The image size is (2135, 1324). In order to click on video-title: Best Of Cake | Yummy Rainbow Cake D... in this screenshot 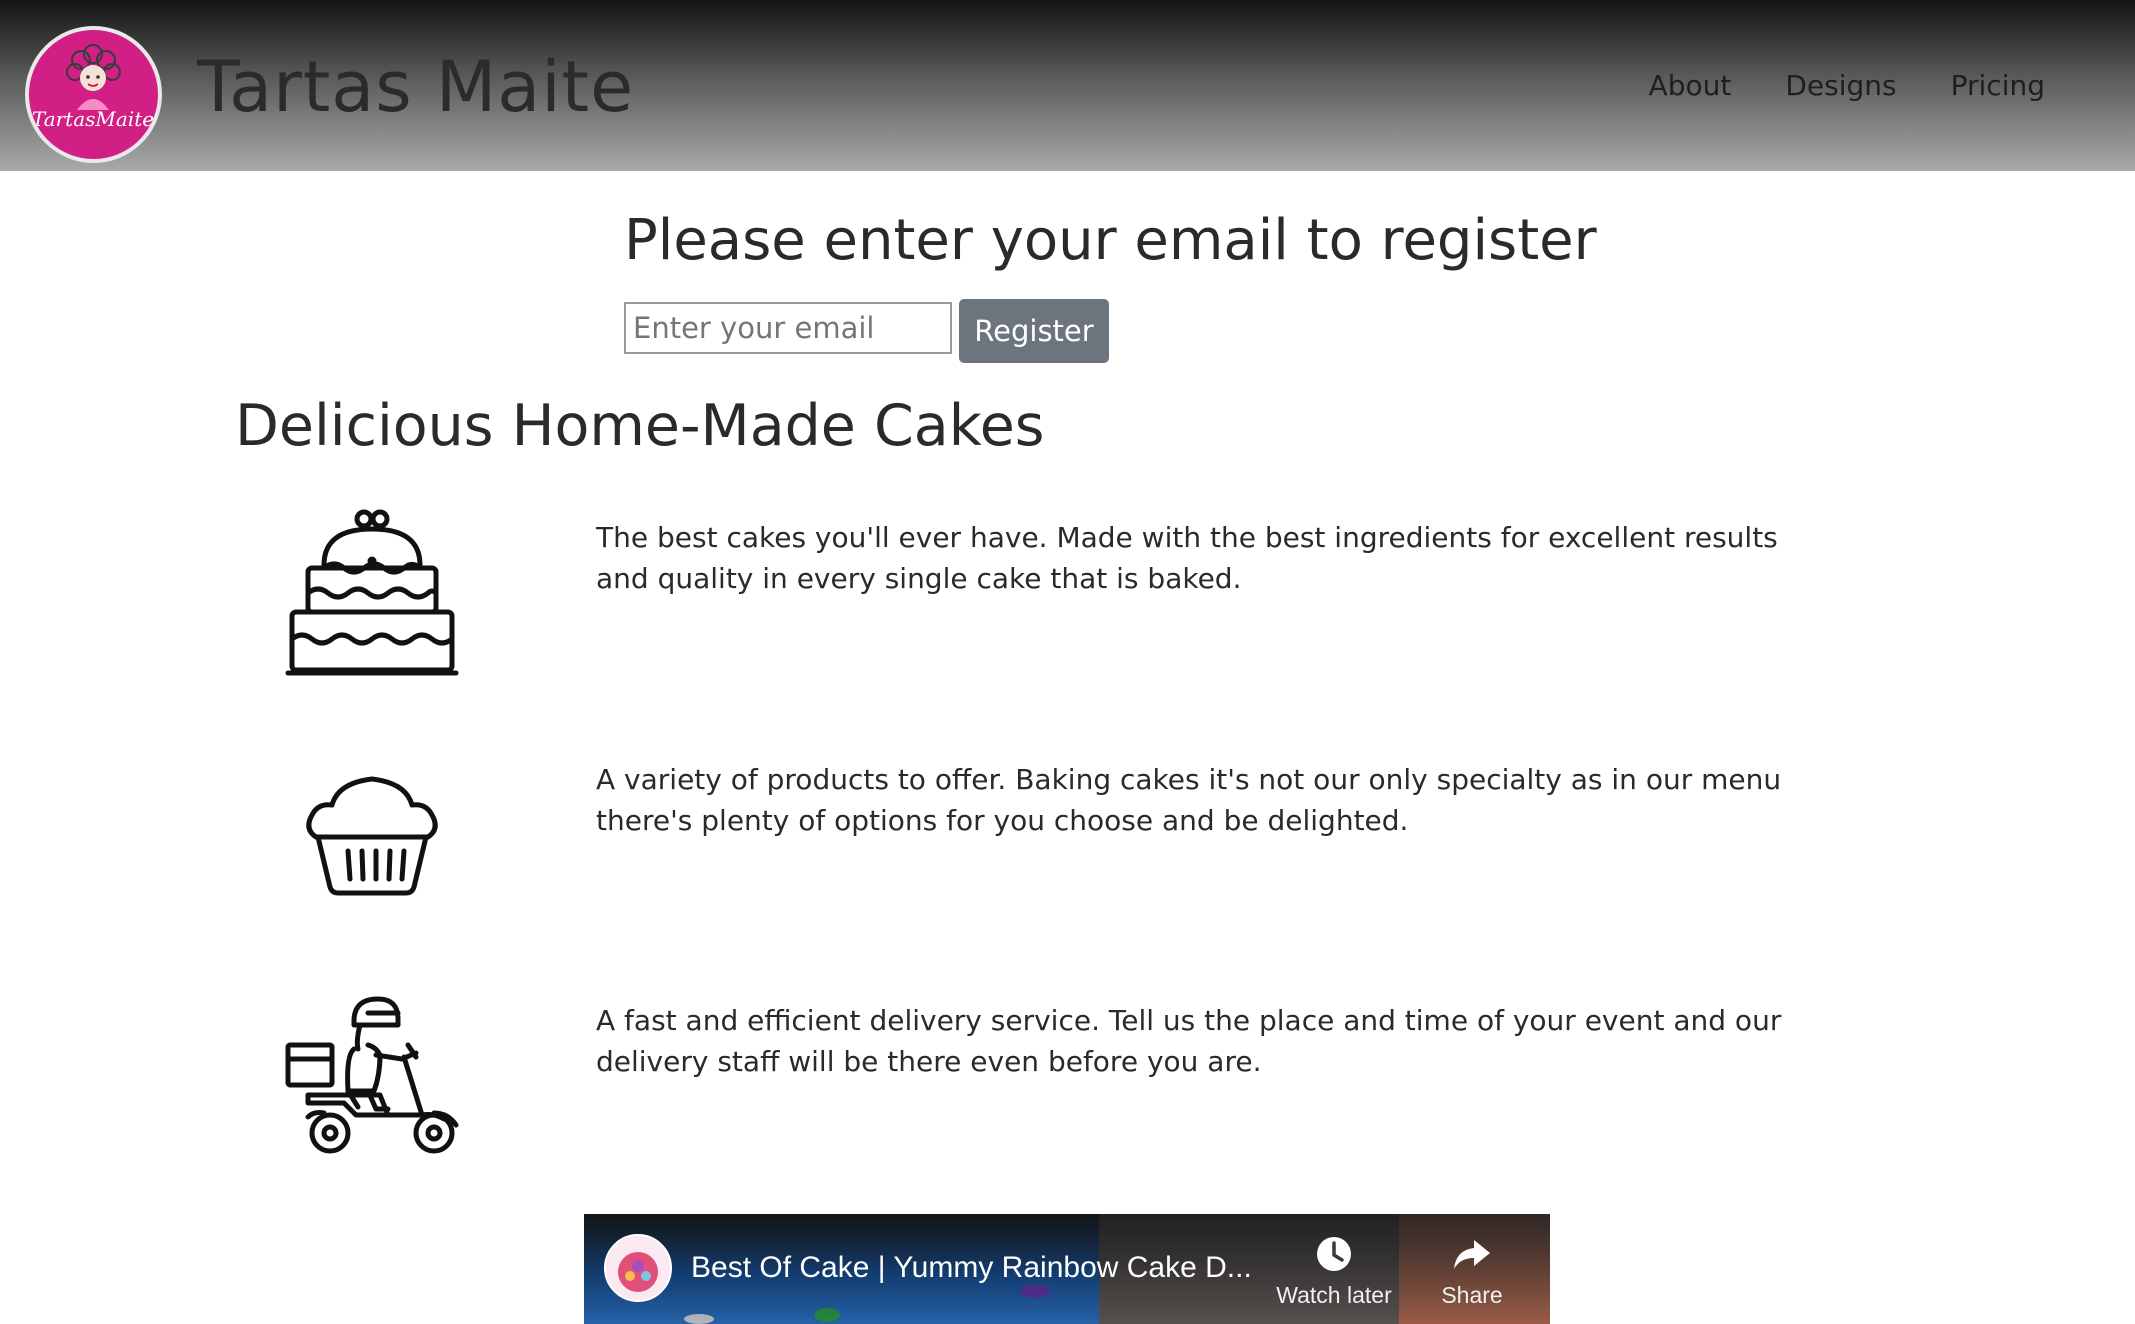, I will do `click(971, 1268)`.